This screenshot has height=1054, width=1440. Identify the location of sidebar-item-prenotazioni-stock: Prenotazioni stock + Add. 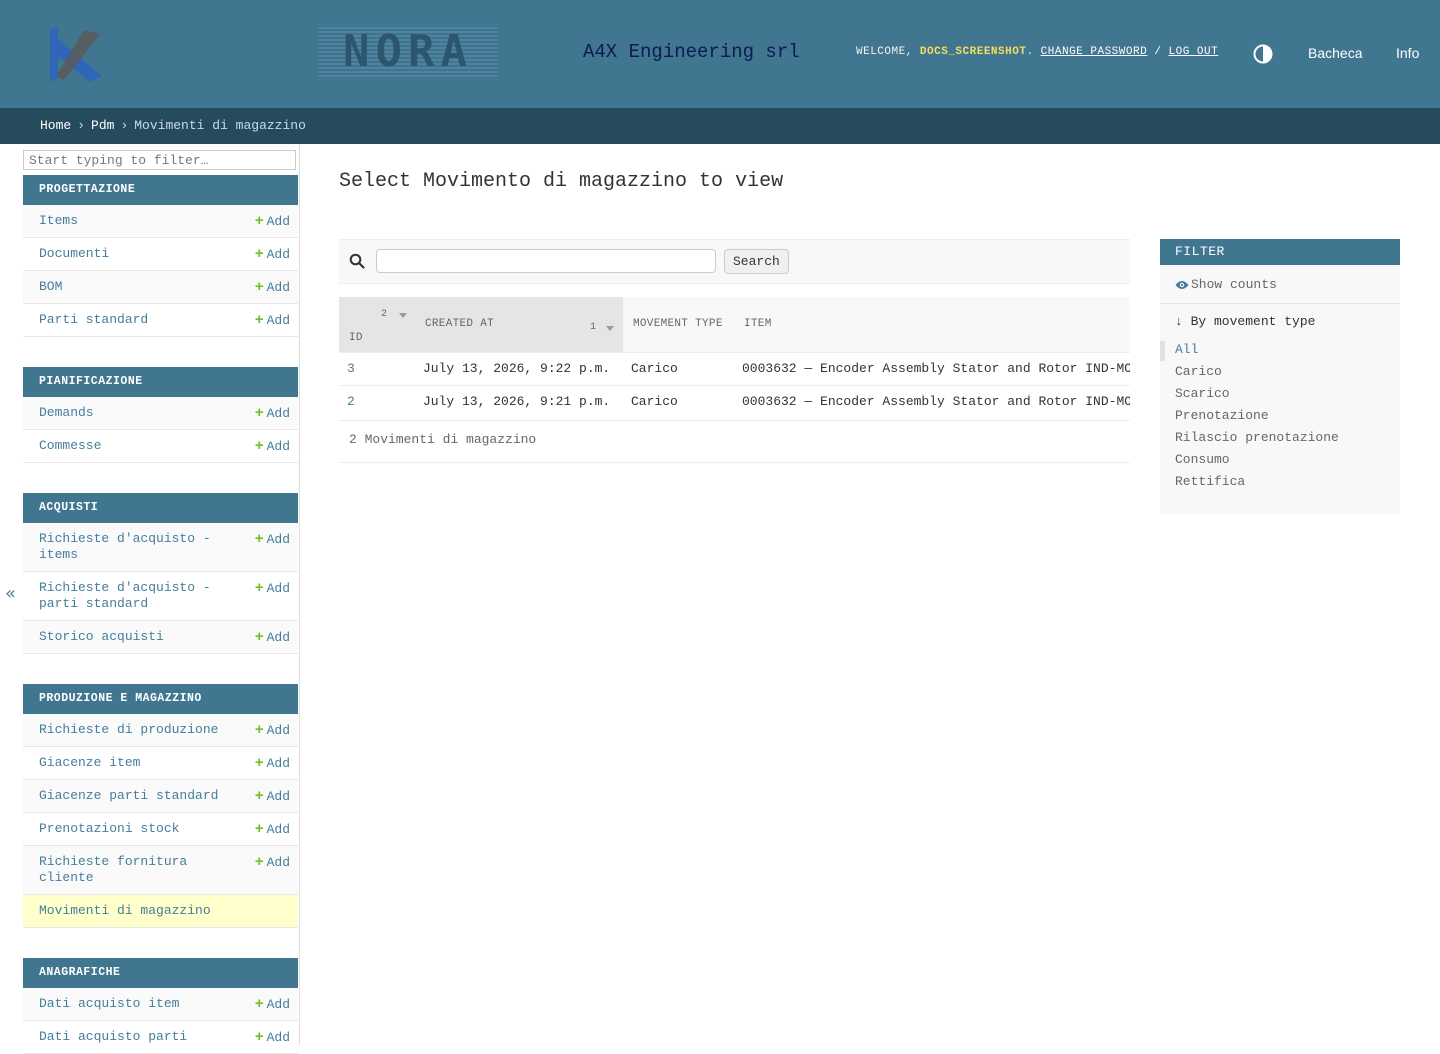
(160, 829).